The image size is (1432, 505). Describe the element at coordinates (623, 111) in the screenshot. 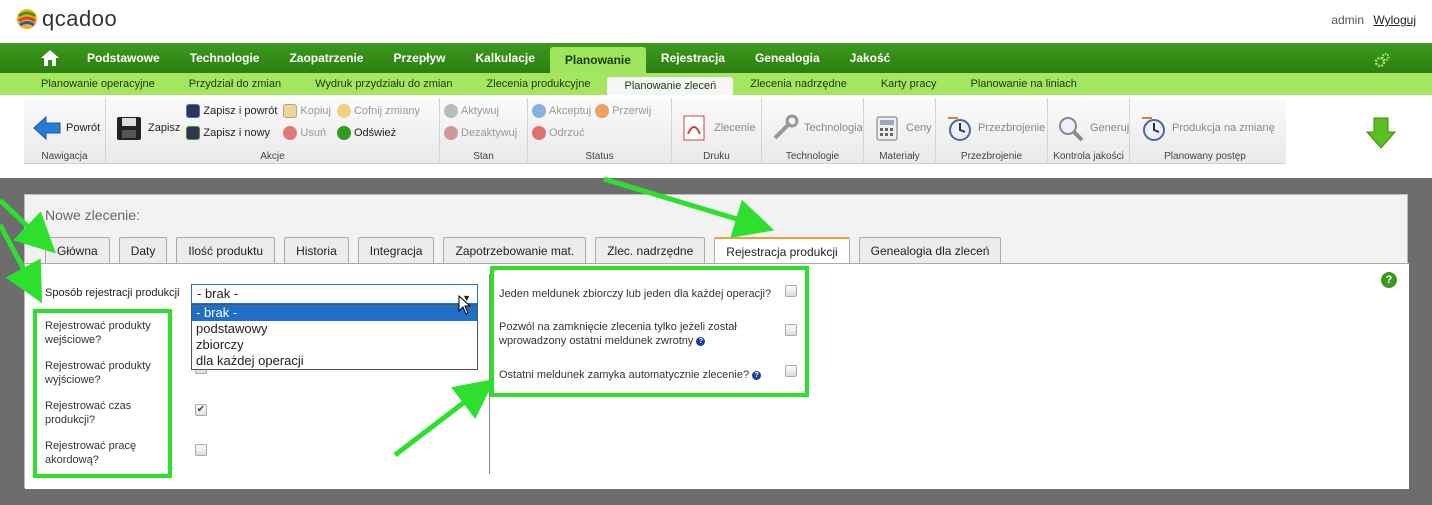

I see `interrupt-button: Przerwij` at that location.